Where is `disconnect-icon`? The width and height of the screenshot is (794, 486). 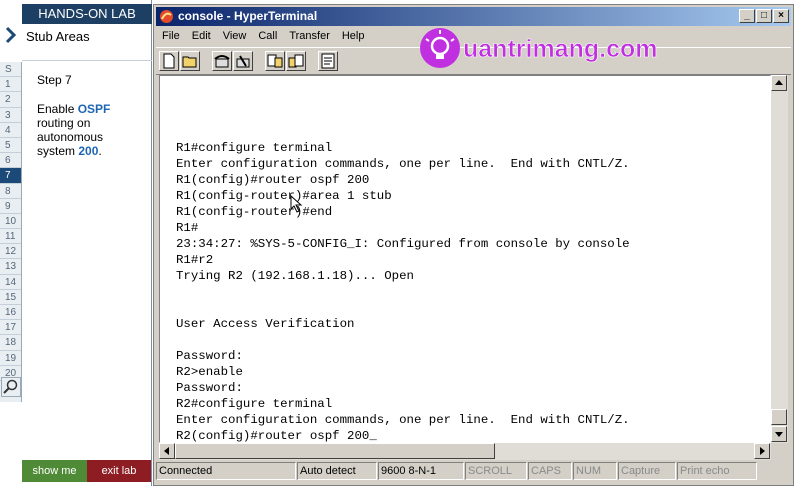 disconnect-icon is located at coordinates (243, 61).